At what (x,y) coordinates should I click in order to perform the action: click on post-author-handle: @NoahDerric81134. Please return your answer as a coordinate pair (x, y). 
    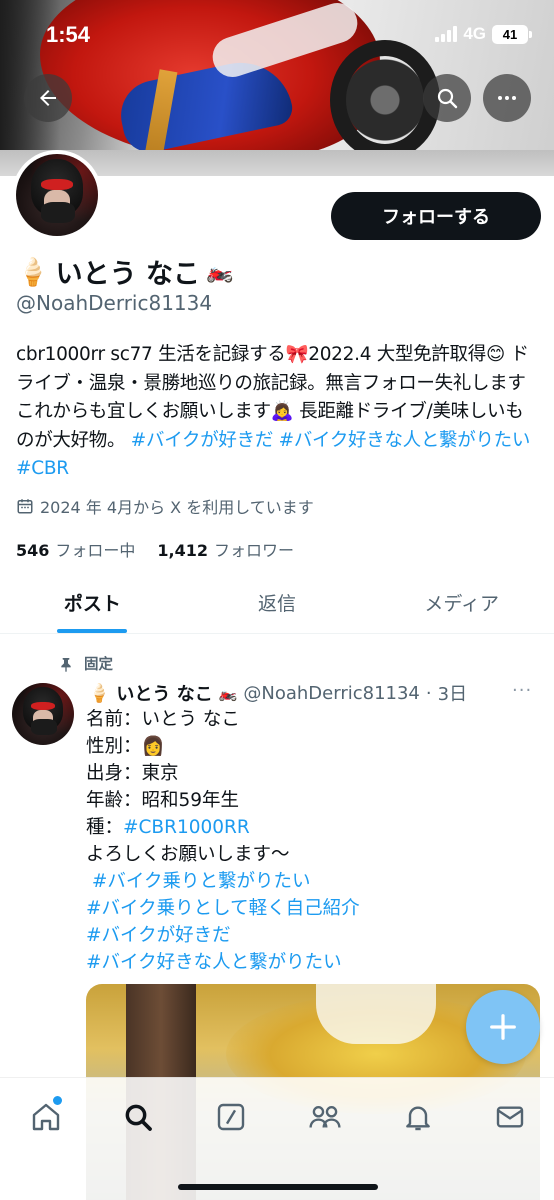
    Looking at the image, I should click on (331, 693).